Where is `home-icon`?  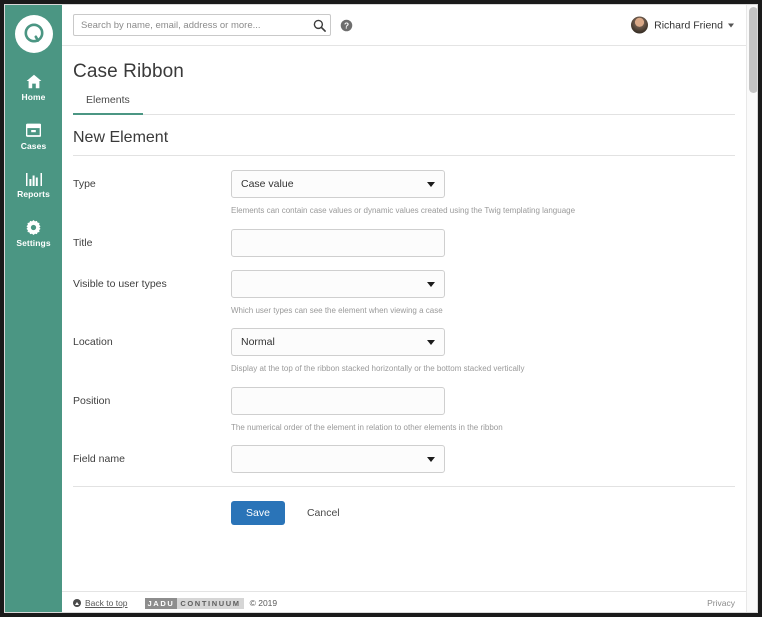 home-icon is located at coordinates (34, 81).